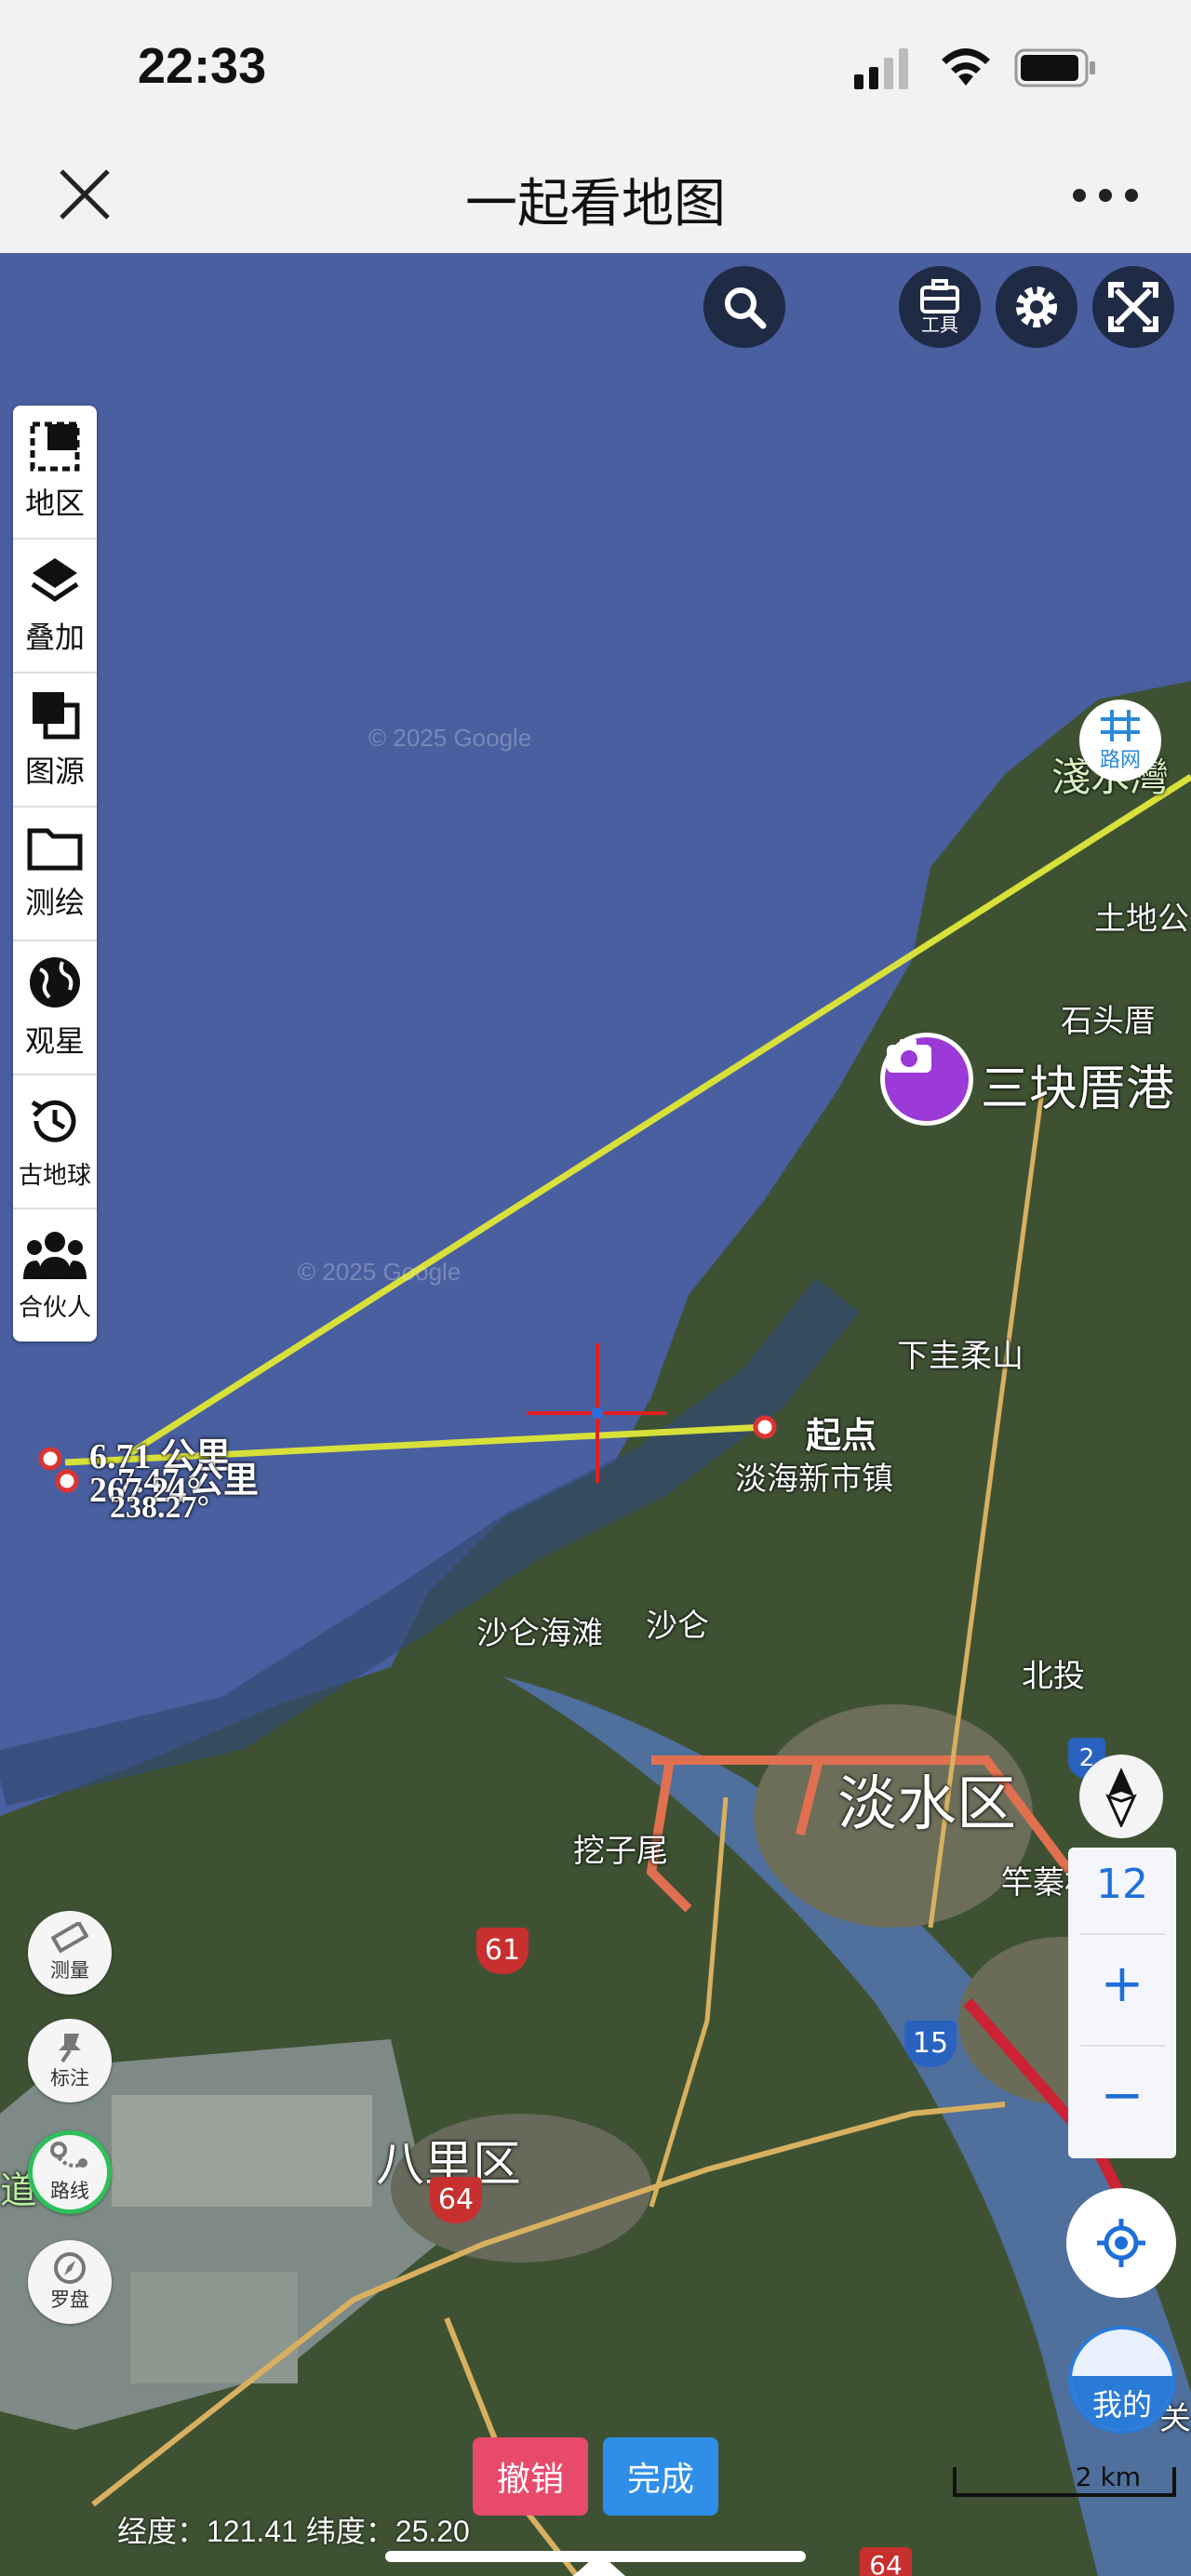 This screenshot has width=1191, height=2576. What do you see at coordinates (293, 2531) in the screenshot?
I see `coordinate-readout: 经度：121.41 纬度：25.20` at bounding box center [293, 2531].